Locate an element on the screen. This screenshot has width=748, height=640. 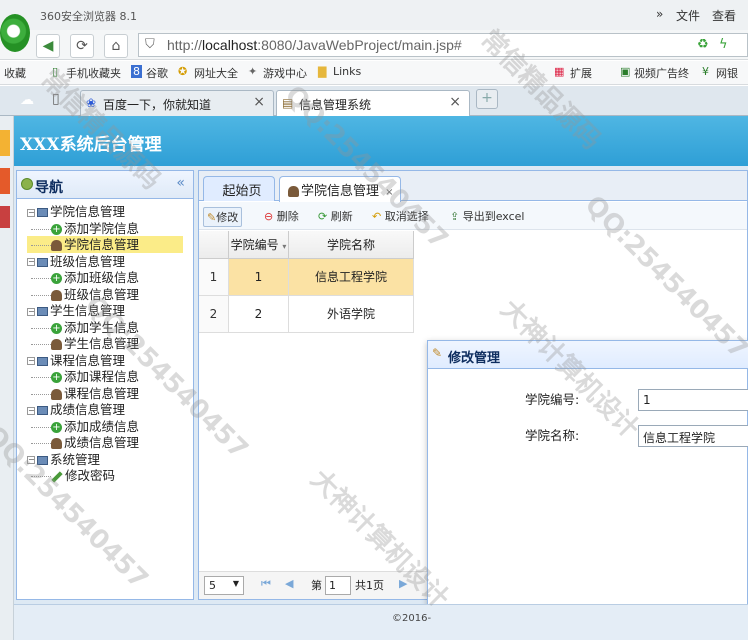
bookmark-video: 视频广告终 is located at coordinates (661, 73).